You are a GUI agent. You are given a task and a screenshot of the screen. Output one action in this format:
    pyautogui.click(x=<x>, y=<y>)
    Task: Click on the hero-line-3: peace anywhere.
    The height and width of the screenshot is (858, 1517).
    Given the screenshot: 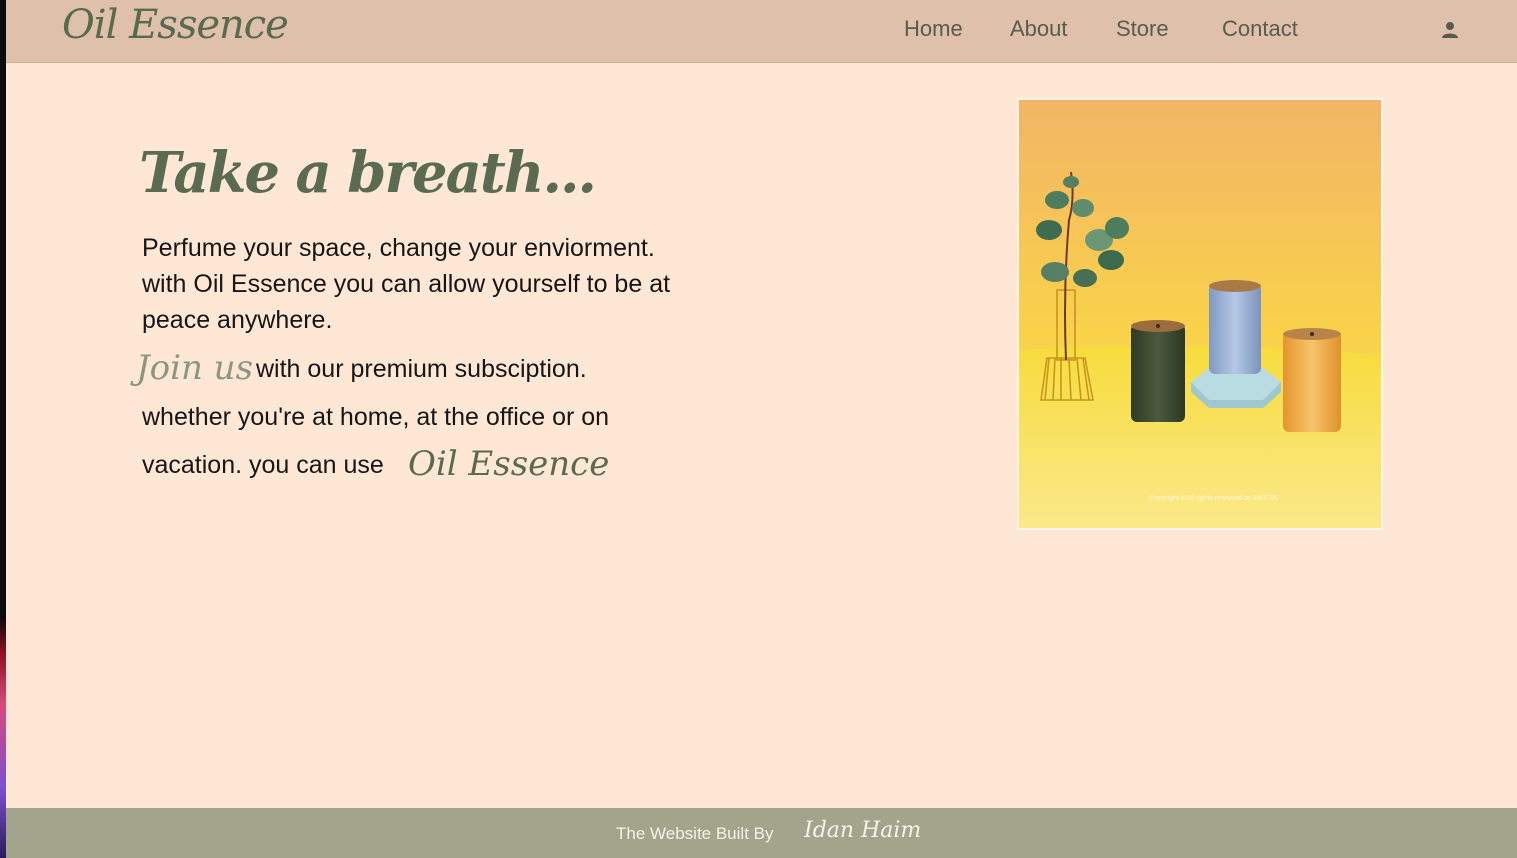 What is the action you would take?
    pyautogui.click(x=237, y=320)
    